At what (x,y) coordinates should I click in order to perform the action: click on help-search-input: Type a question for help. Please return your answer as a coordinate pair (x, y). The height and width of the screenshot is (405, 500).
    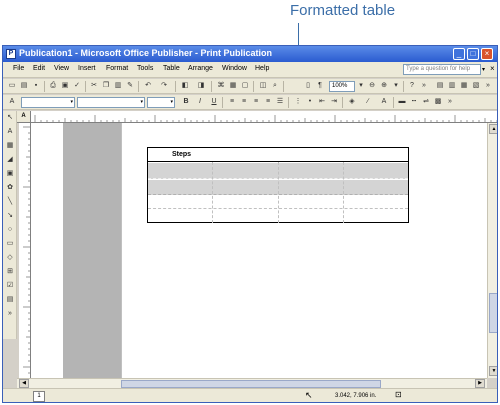
    Looking at the image, I should click on (442, 69).